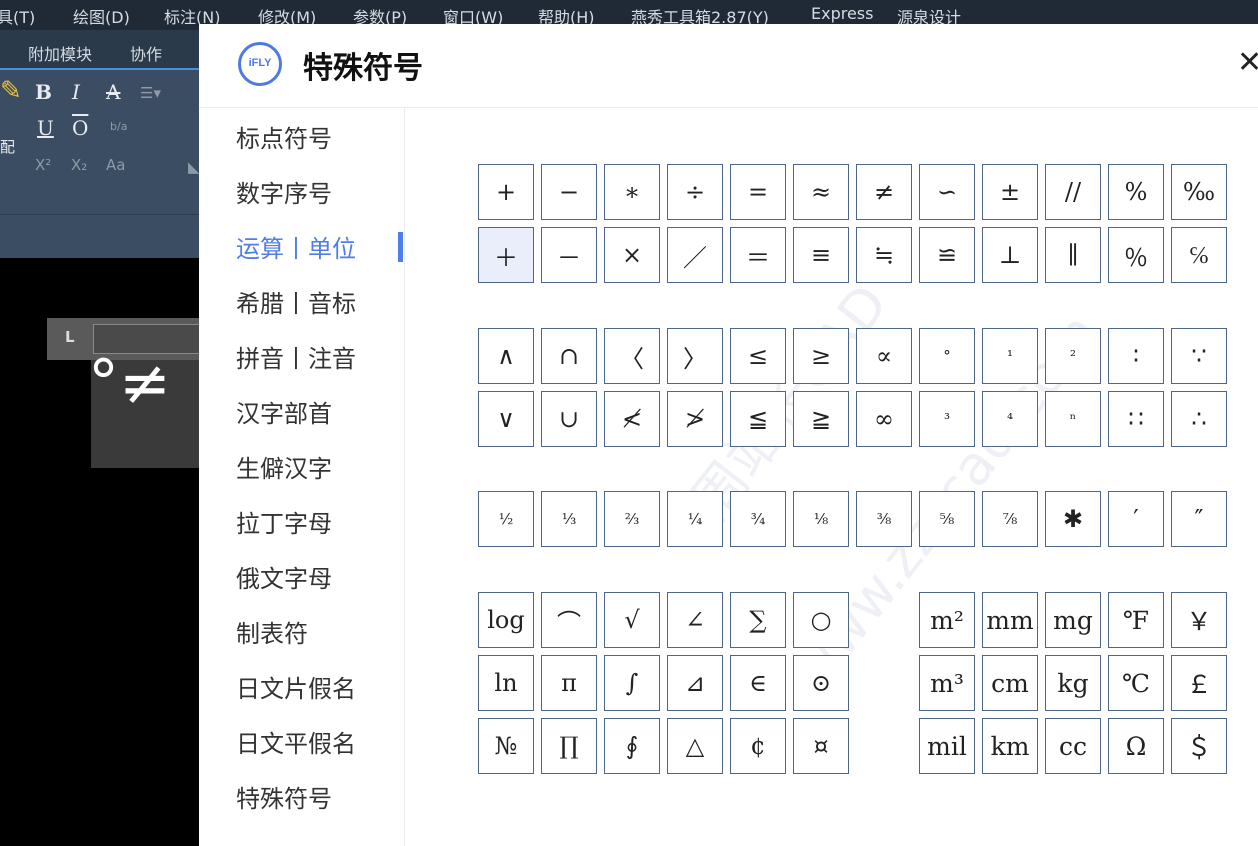 Image resolution: width=1258 pixels, height=846 pixels. What do you see at coordinates (695, 356) in the screenshot?
I see `symbol-cell: 〉` at bounding box center [695, 356].